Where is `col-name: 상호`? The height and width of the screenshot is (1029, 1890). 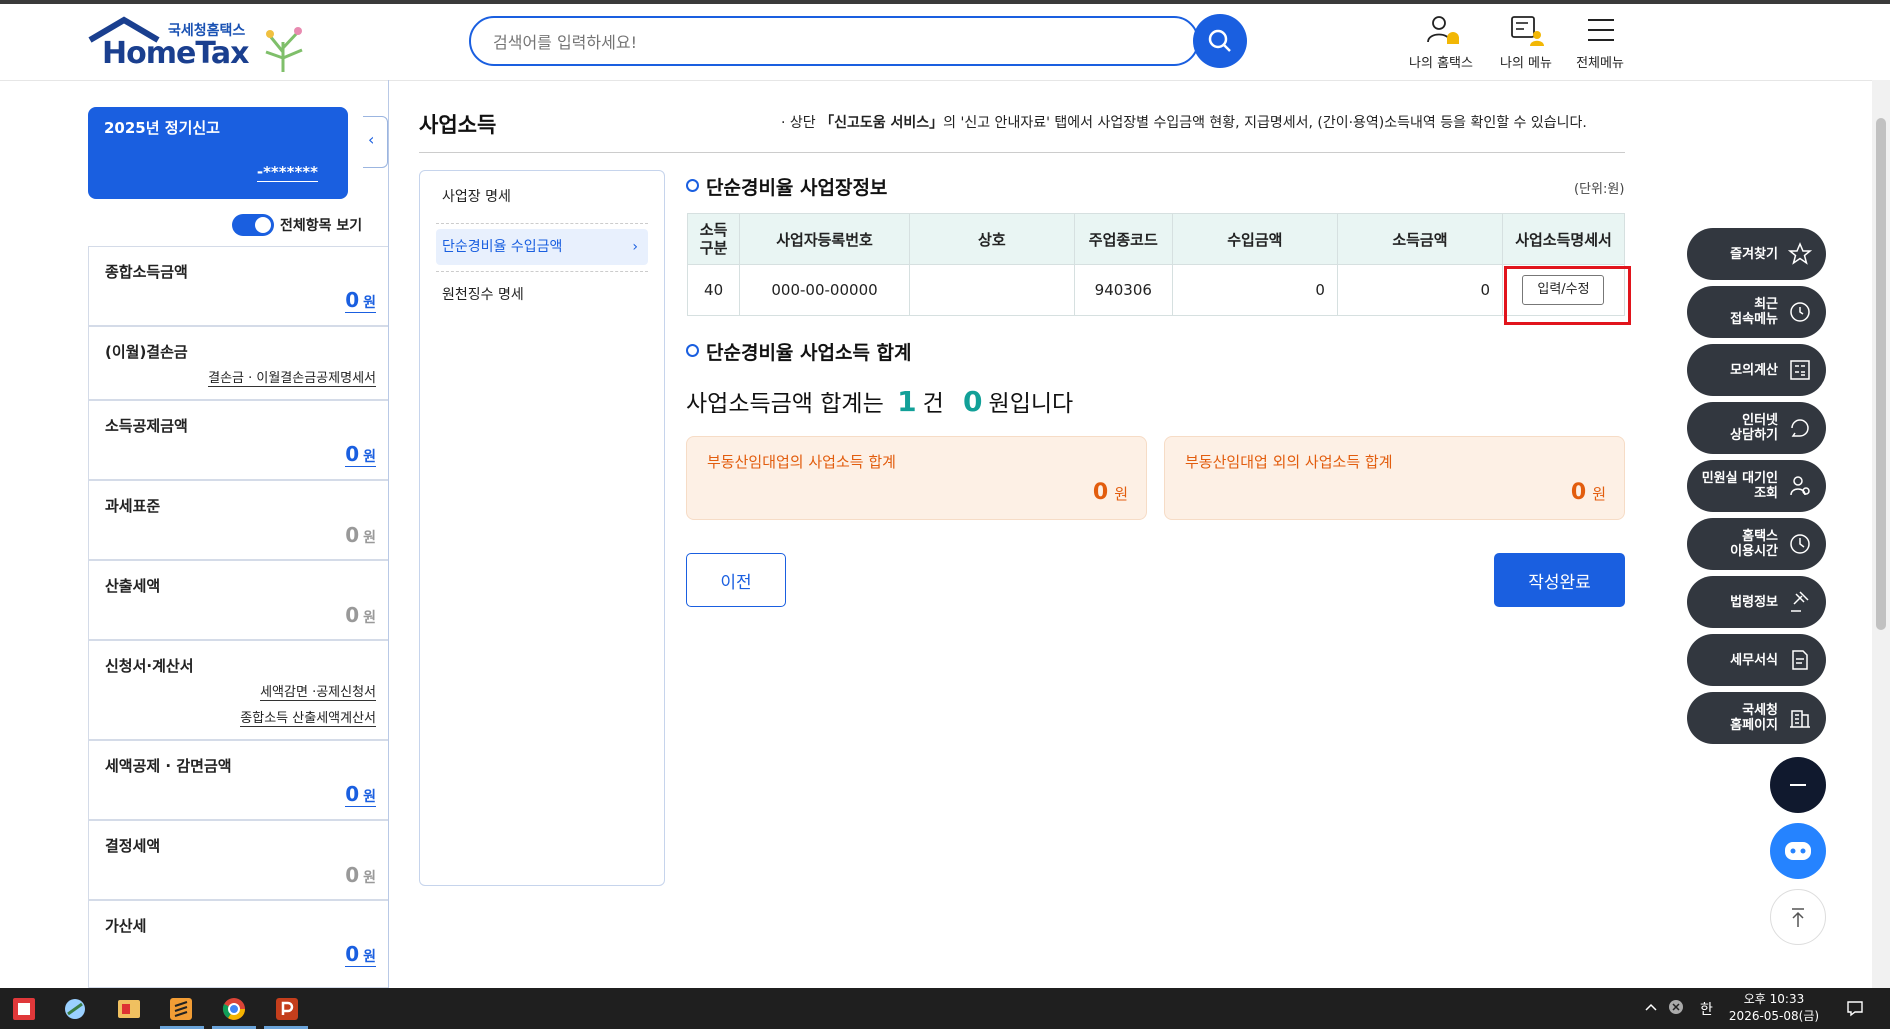
col-name: 상호 is located at coordinates (991, 239).